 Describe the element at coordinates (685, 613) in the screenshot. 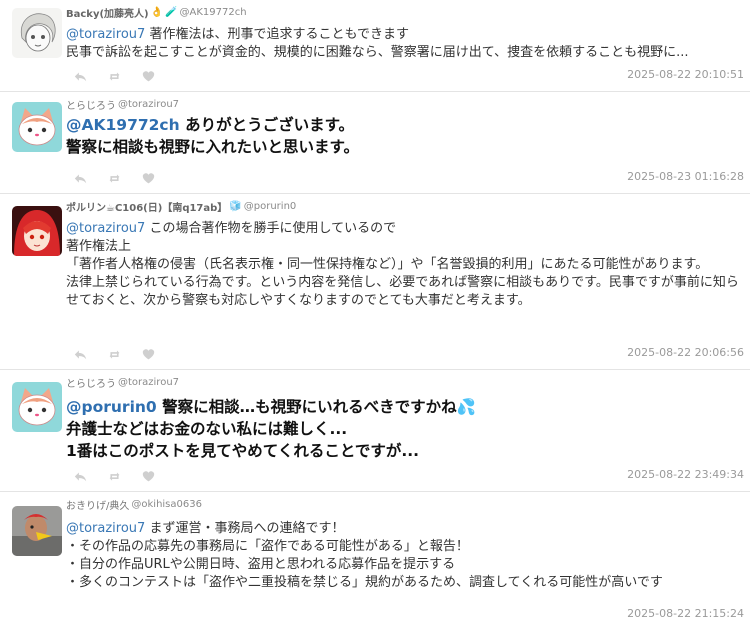

I see `post-timestamp: 2025-08-22 21:15:24` at that location.